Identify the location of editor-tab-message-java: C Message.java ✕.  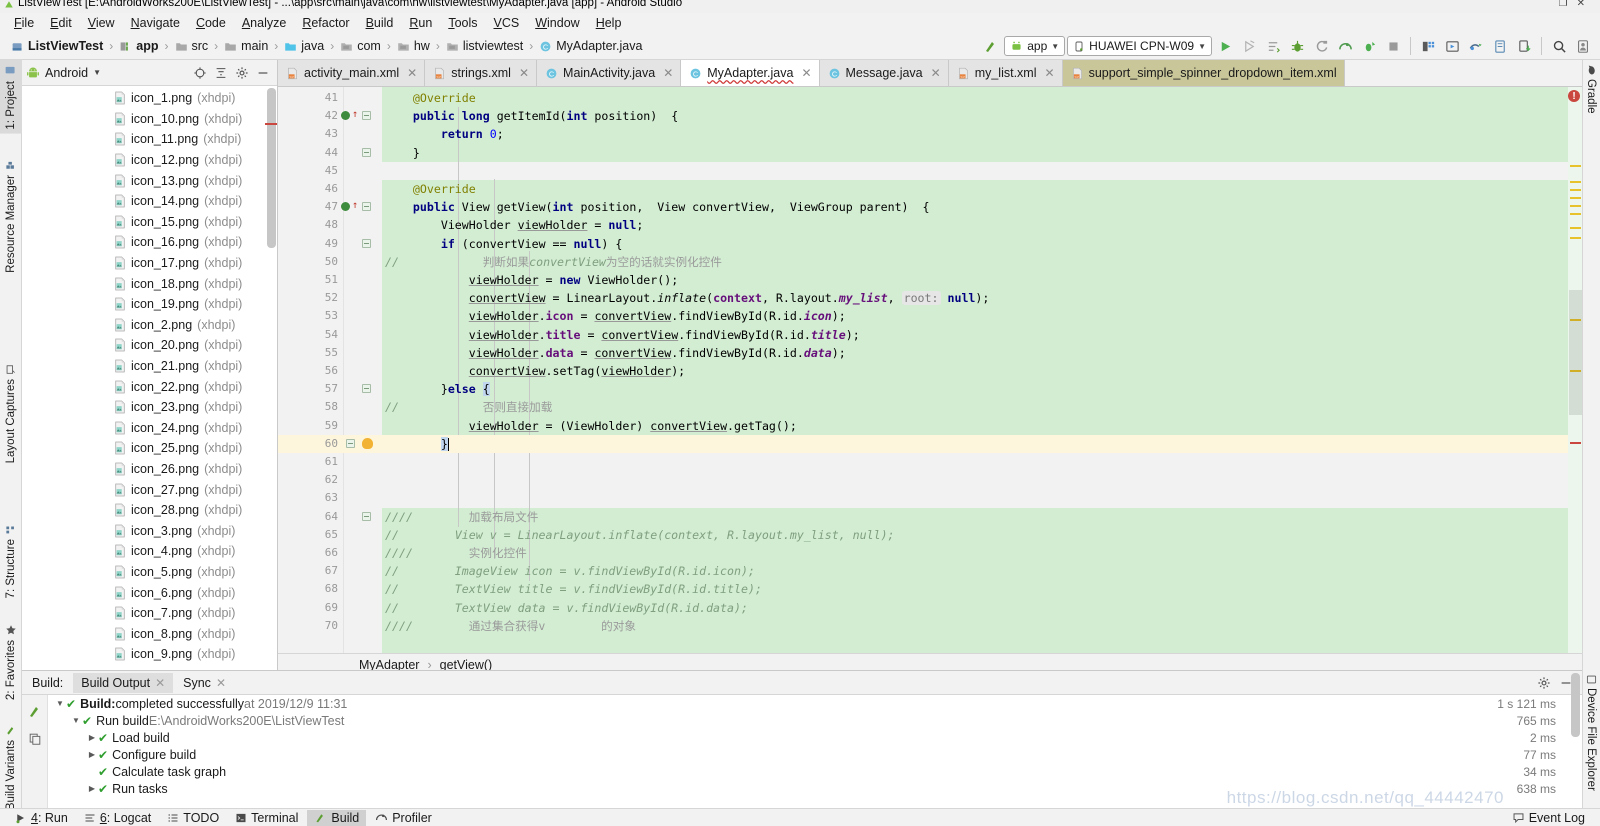
(884, 73).